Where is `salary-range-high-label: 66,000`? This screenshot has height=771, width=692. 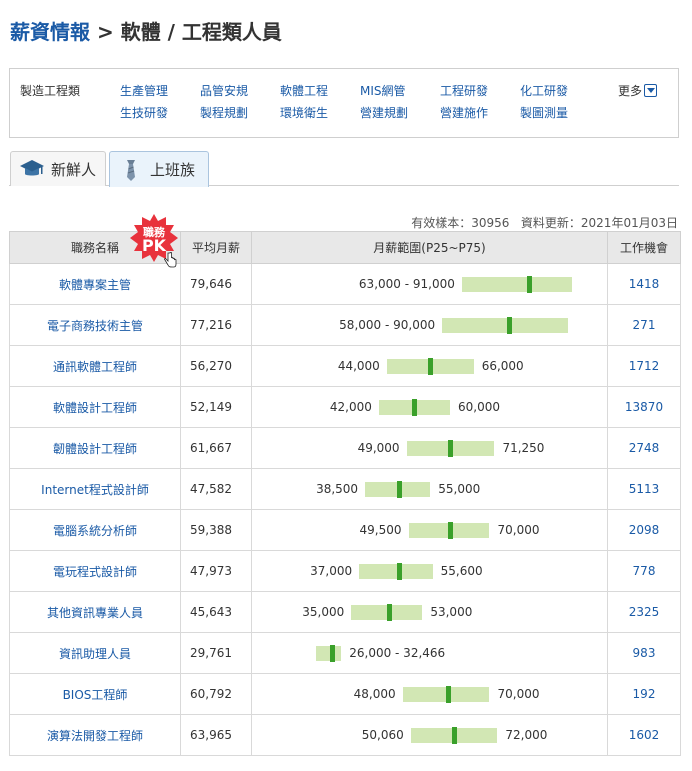 salary-range-high-label: 66,000 is located at coordinates (502, 366).